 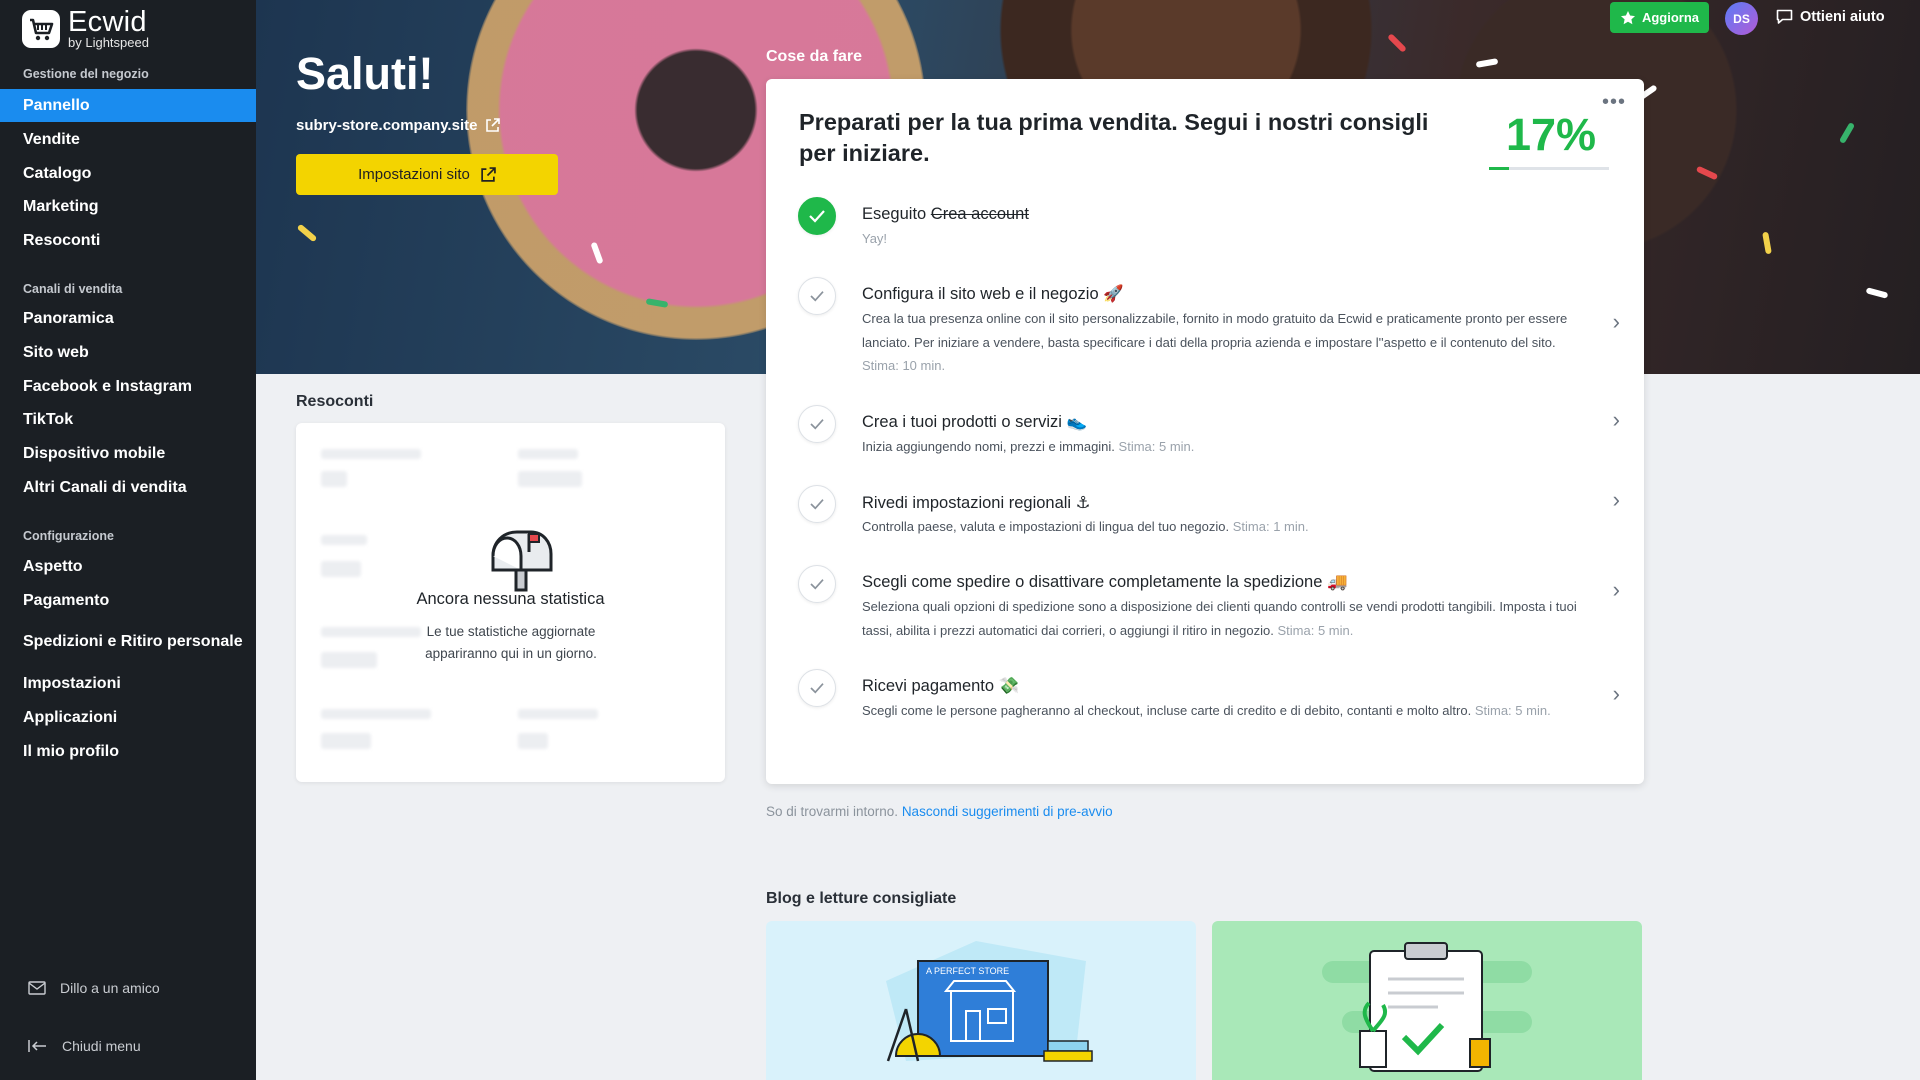 I want to click on star-icon, so click(x=1627, y=17).